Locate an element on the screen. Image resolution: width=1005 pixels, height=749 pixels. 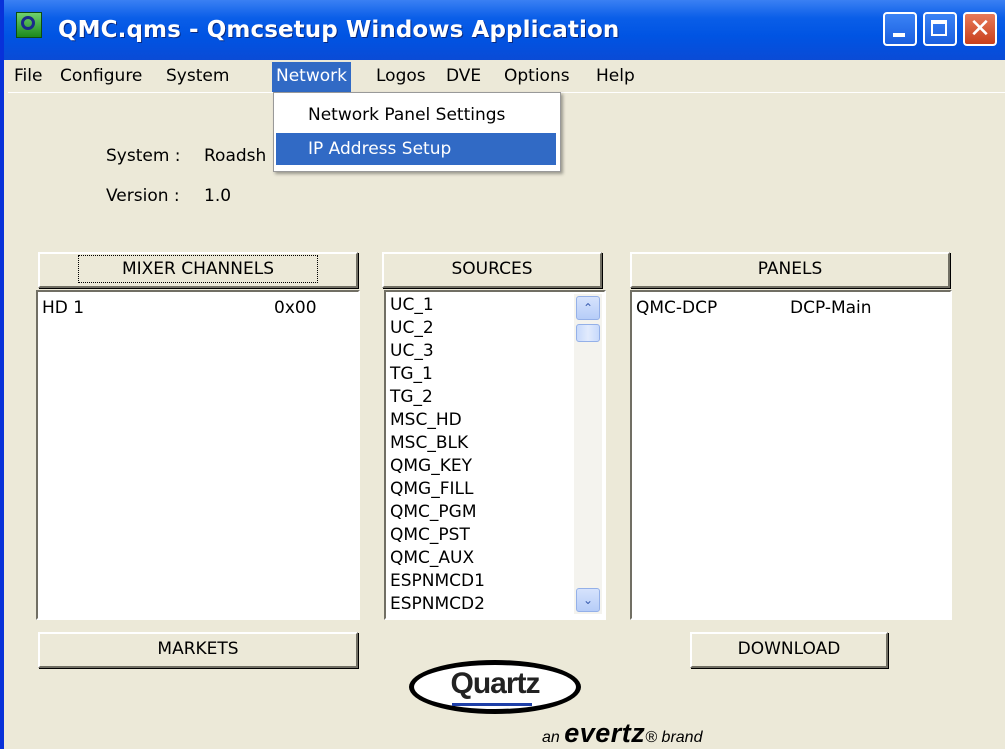
scroll-up-icon: ⌃ is located at coordinates (588, 308).